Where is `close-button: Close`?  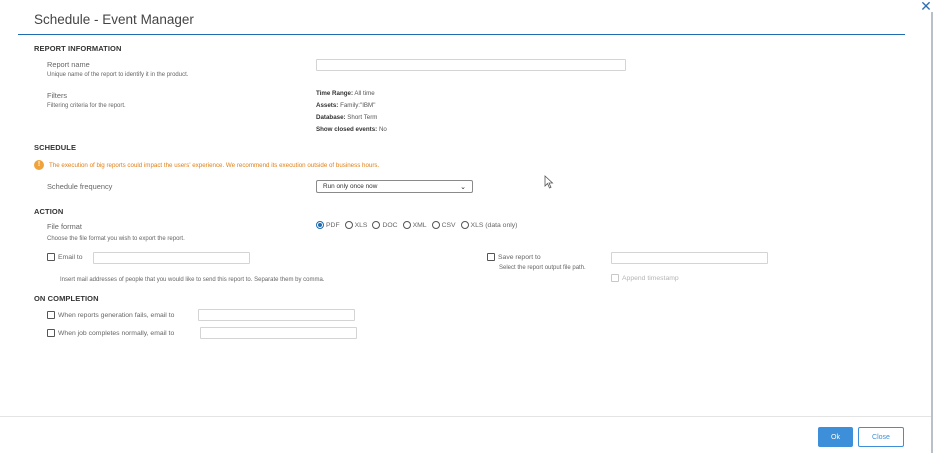 close-button: Close is located at coordinates (881, 437).